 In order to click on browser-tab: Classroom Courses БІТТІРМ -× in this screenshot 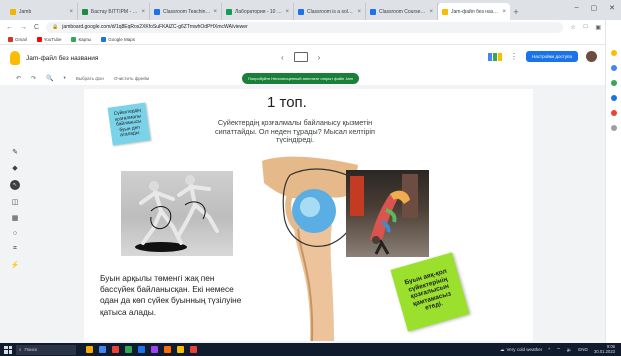, I will do `click(402, 11)`.